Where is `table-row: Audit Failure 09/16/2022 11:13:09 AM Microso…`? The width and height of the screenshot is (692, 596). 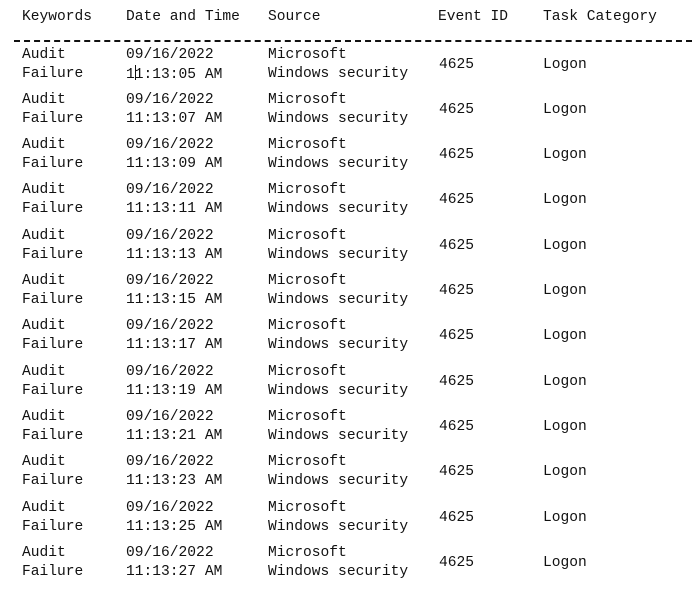
table-row: Audit Failure 09/16/2022 11:13:09 AM Microso… is located at coordinates (346, 158).